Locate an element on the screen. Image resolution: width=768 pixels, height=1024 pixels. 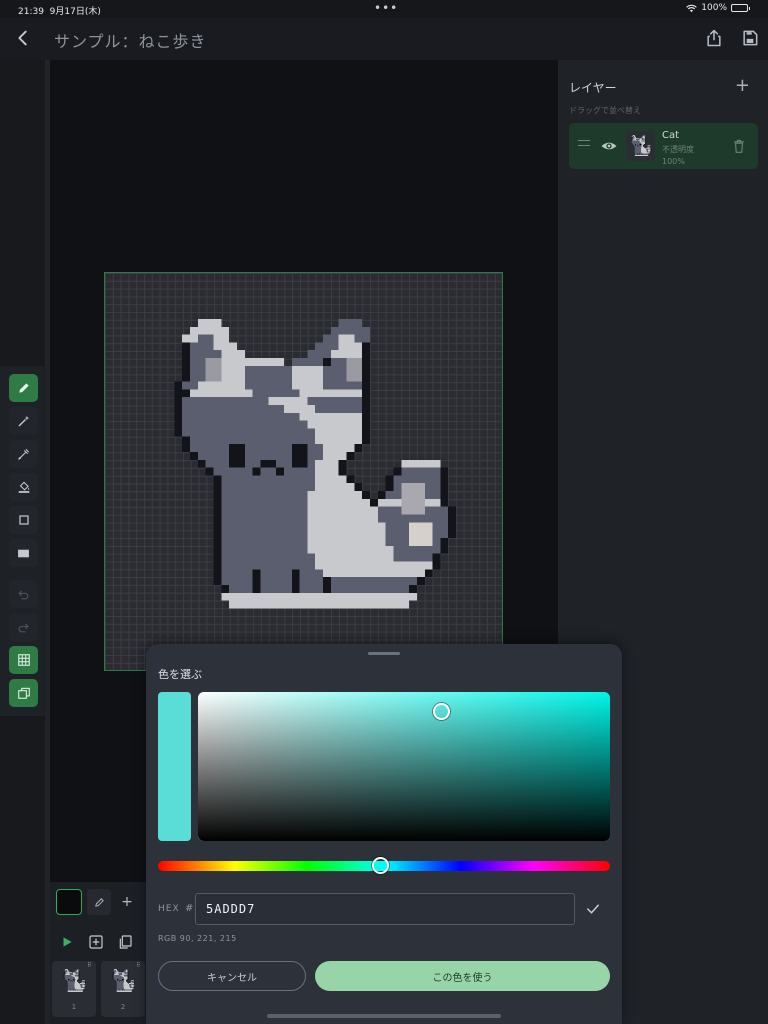
pencil-icon is located at coordinates (23, 388).